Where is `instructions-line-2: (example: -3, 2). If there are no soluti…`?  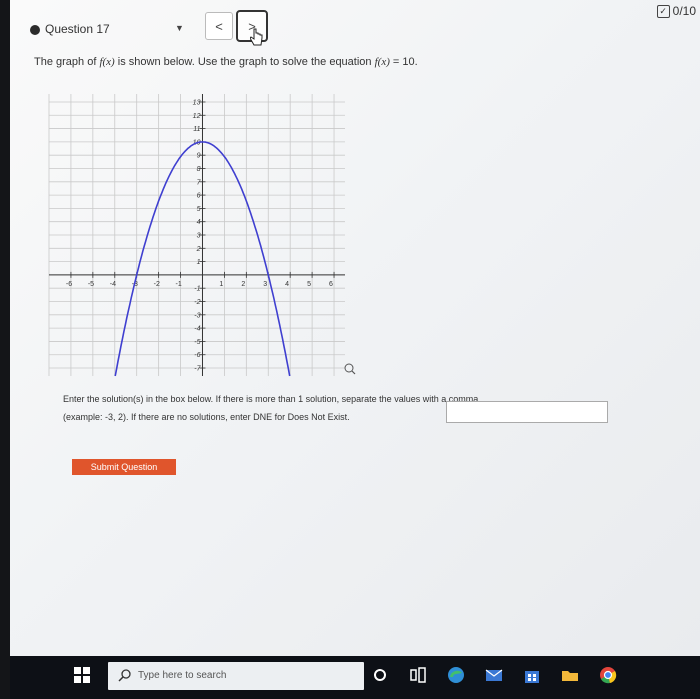
instructions-line-2: (example: -3, 2). If there are no soluti… is located at coordinates (206, 417).